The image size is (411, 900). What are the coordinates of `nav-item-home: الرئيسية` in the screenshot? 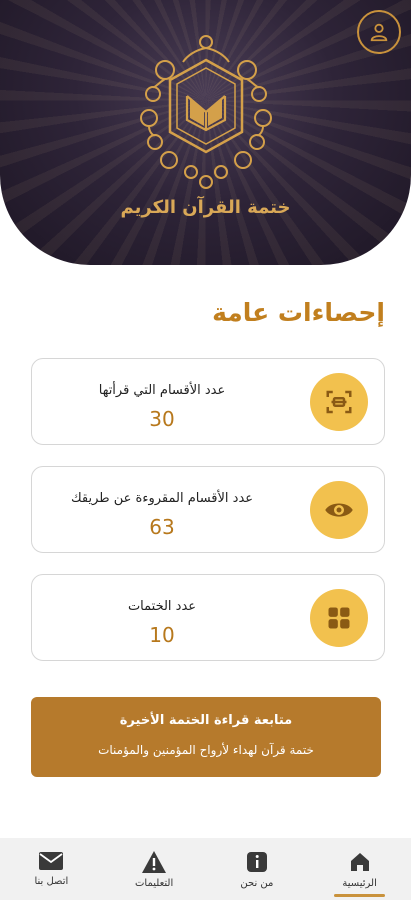 It's located at (359, 869).